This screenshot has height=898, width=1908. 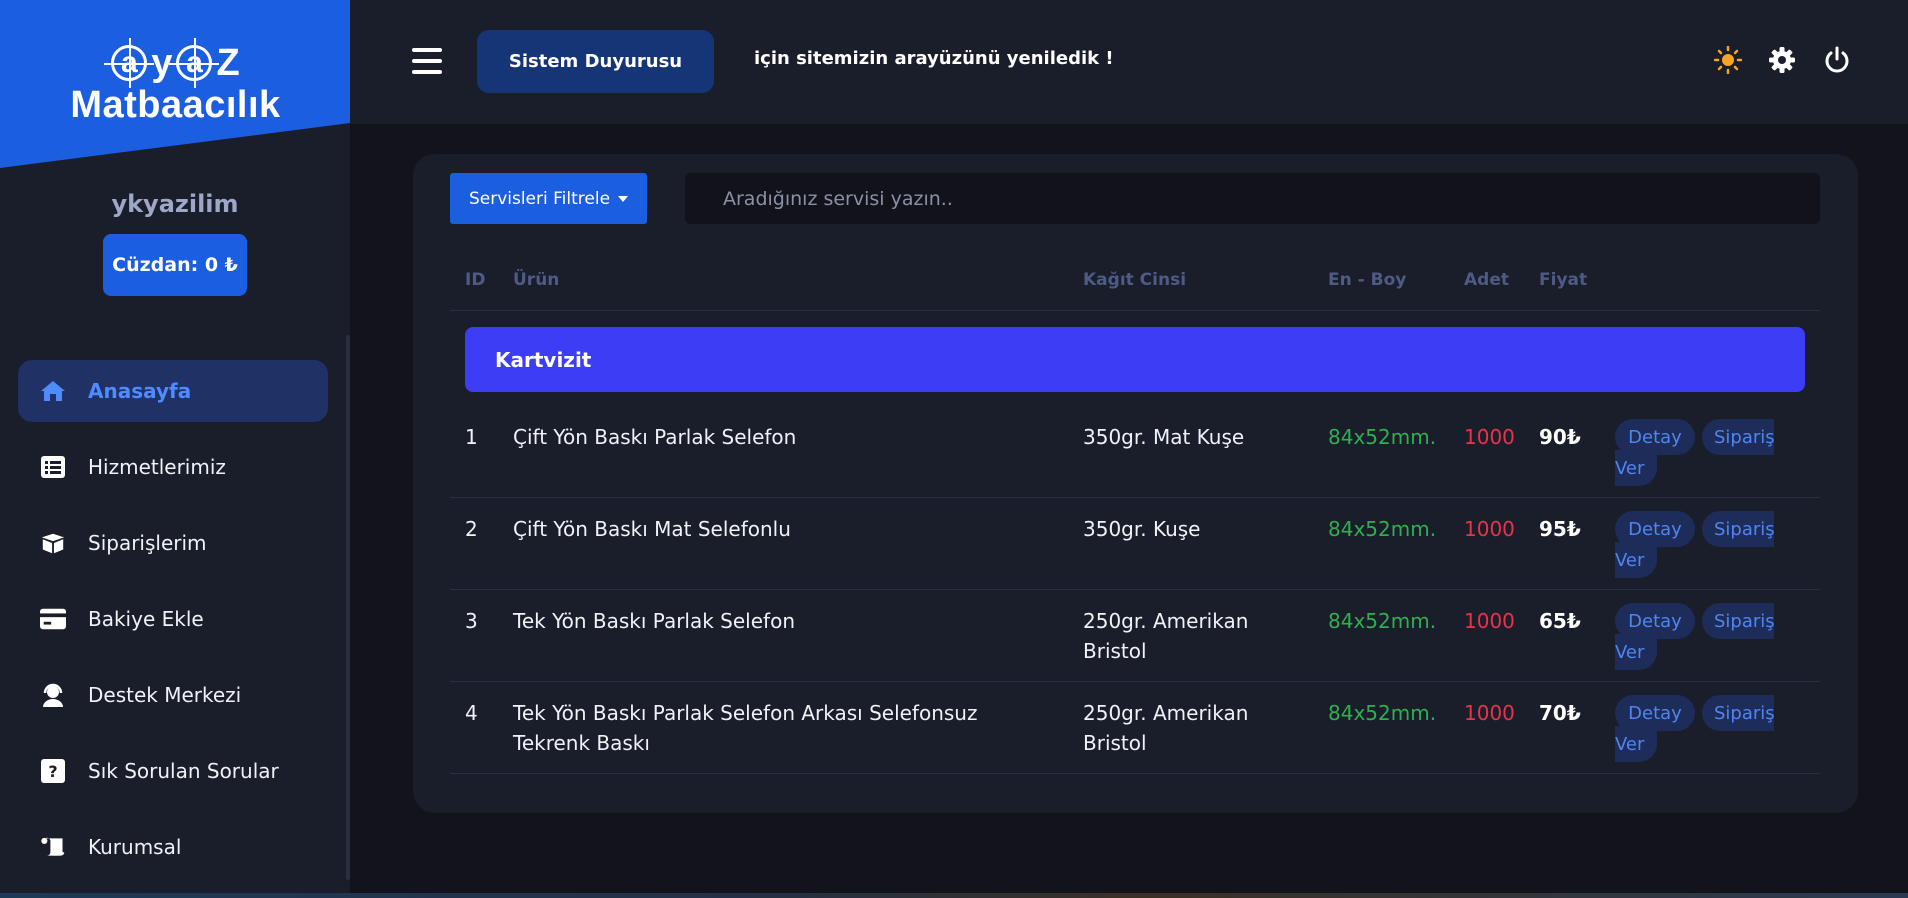 I want to click on system-announcement-button: Sistem Duyurusu, so click(x=595, y=61).